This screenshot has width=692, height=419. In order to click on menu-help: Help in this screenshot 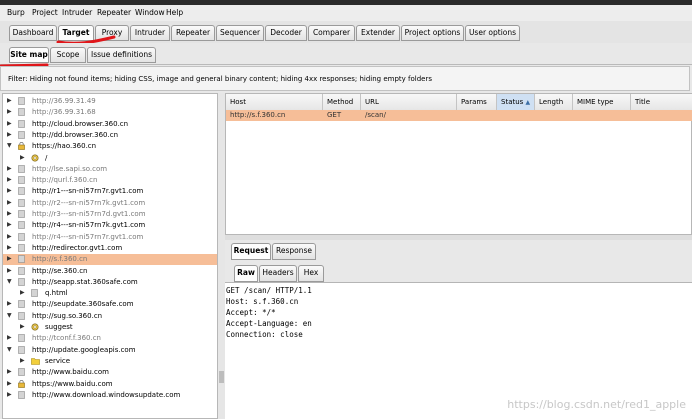, I will do `click(174, 12)`.